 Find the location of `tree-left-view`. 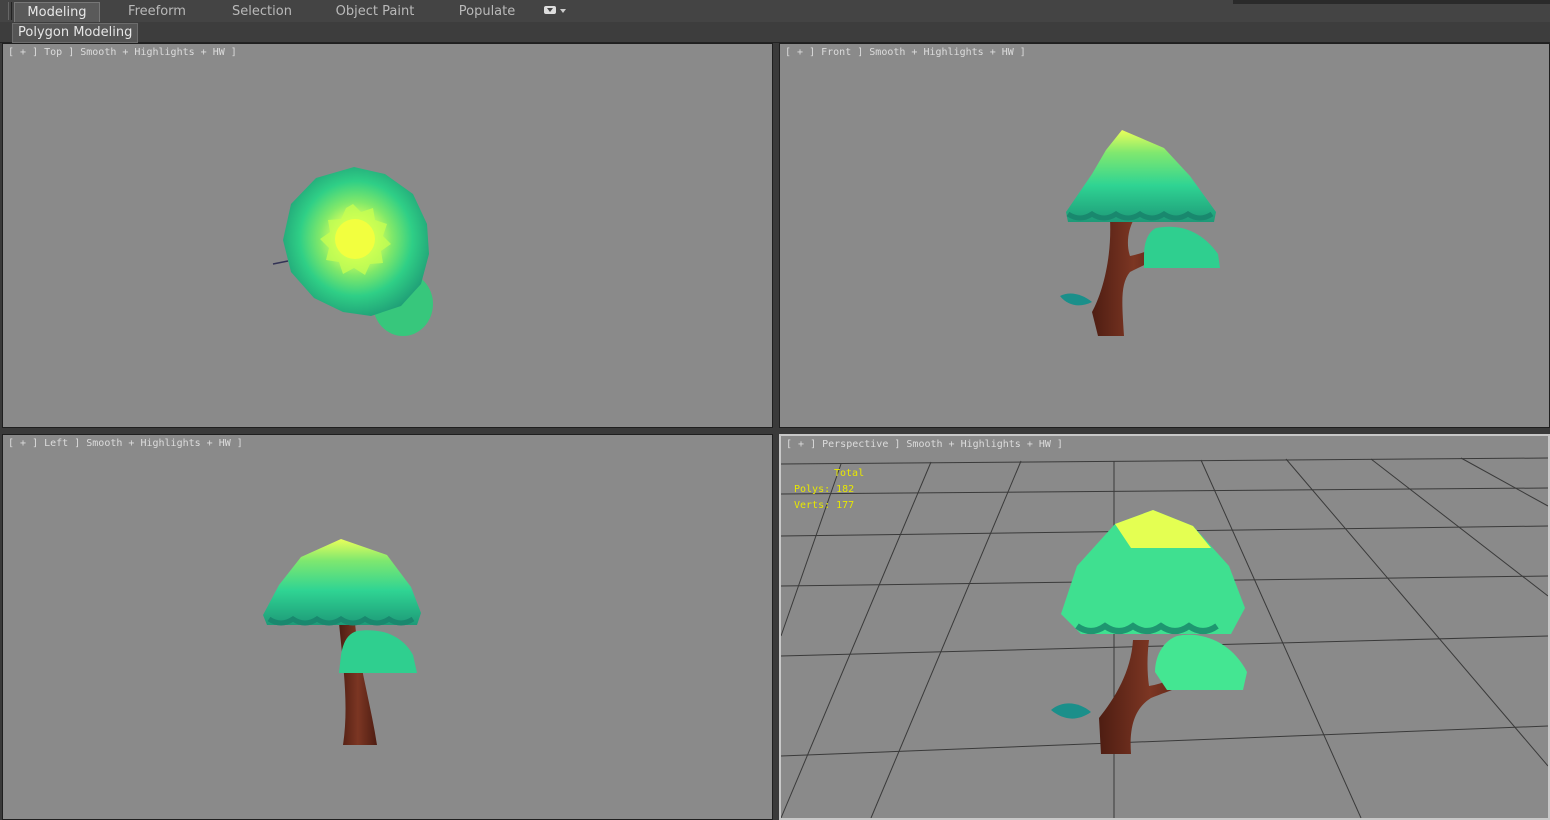

tree-left-view is located at coordinates (342, 642).